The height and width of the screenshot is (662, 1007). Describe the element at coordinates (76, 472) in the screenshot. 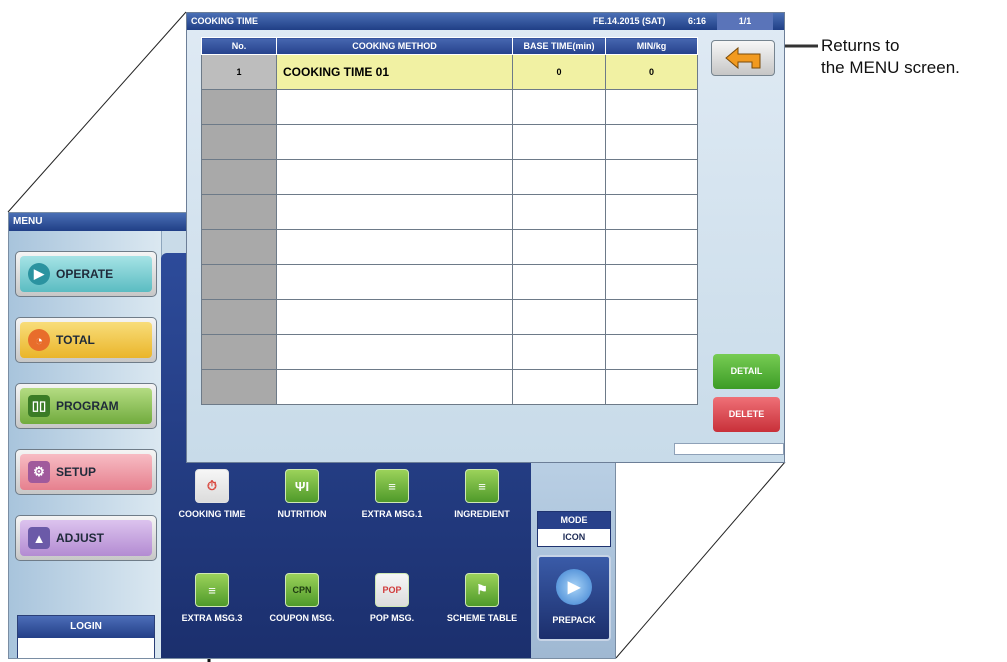

I see `setup-label: SETUP` at that location.